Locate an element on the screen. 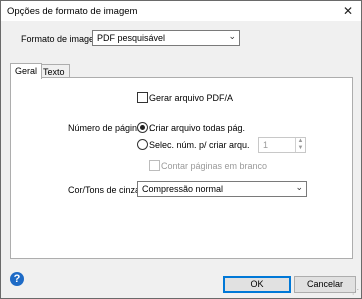 This screenshot has width=362, height=299. tab-geral-label: Geral is located at coordinates (26, 71).